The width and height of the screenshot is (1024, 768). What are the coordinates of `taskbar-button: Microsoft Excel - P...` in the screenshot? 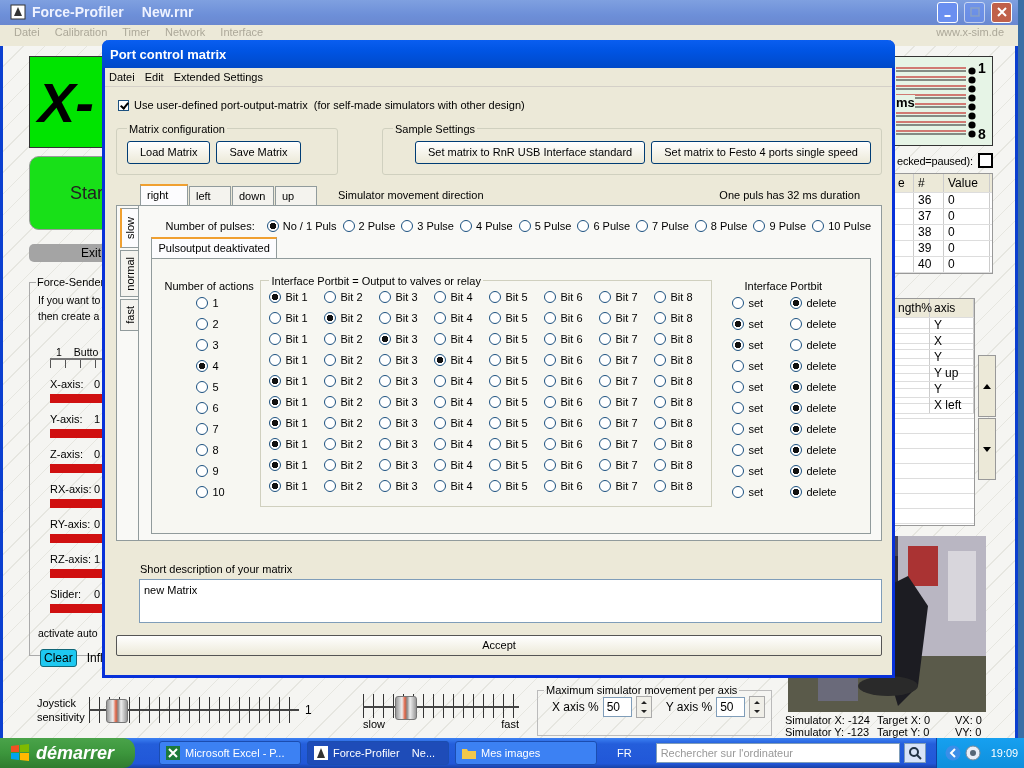 It's located at (230, 753).